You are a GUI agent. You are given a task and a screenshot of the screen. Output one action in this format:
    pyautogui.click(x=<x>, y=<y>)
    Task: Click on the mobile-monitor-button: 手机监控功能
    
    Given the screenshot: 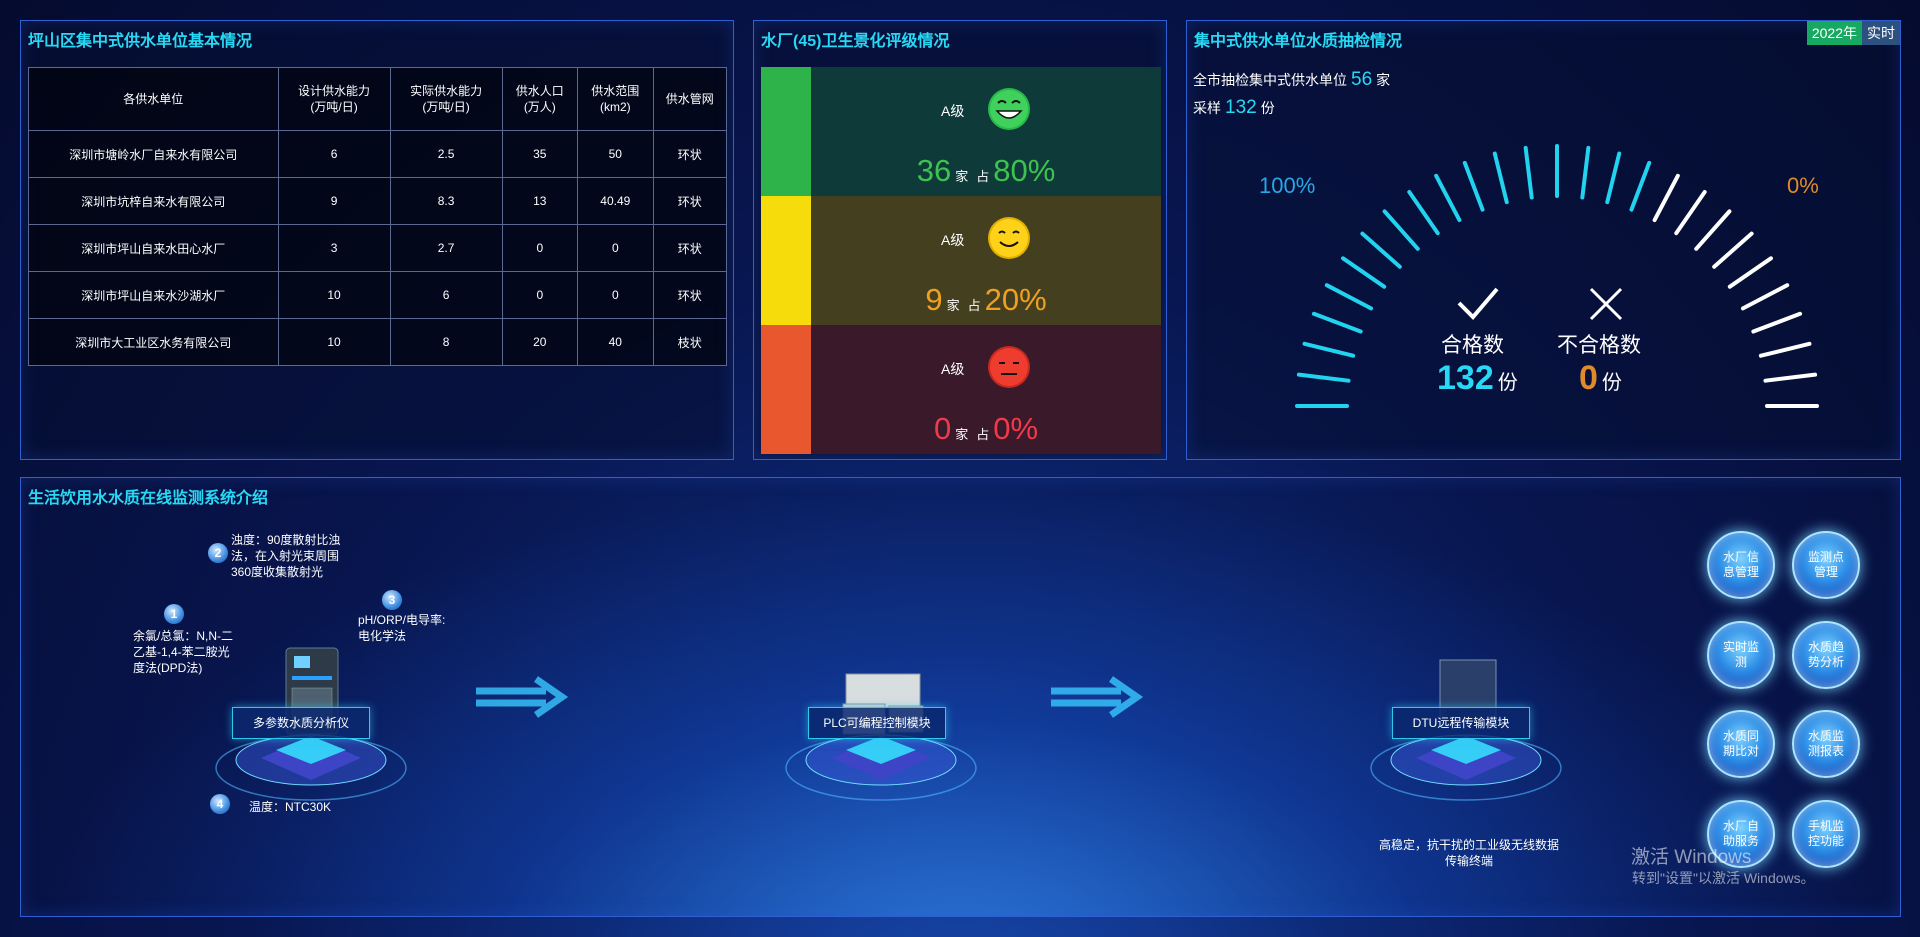 What is the action you would take?
    pyautogui.click(x=1826, y=834)
    